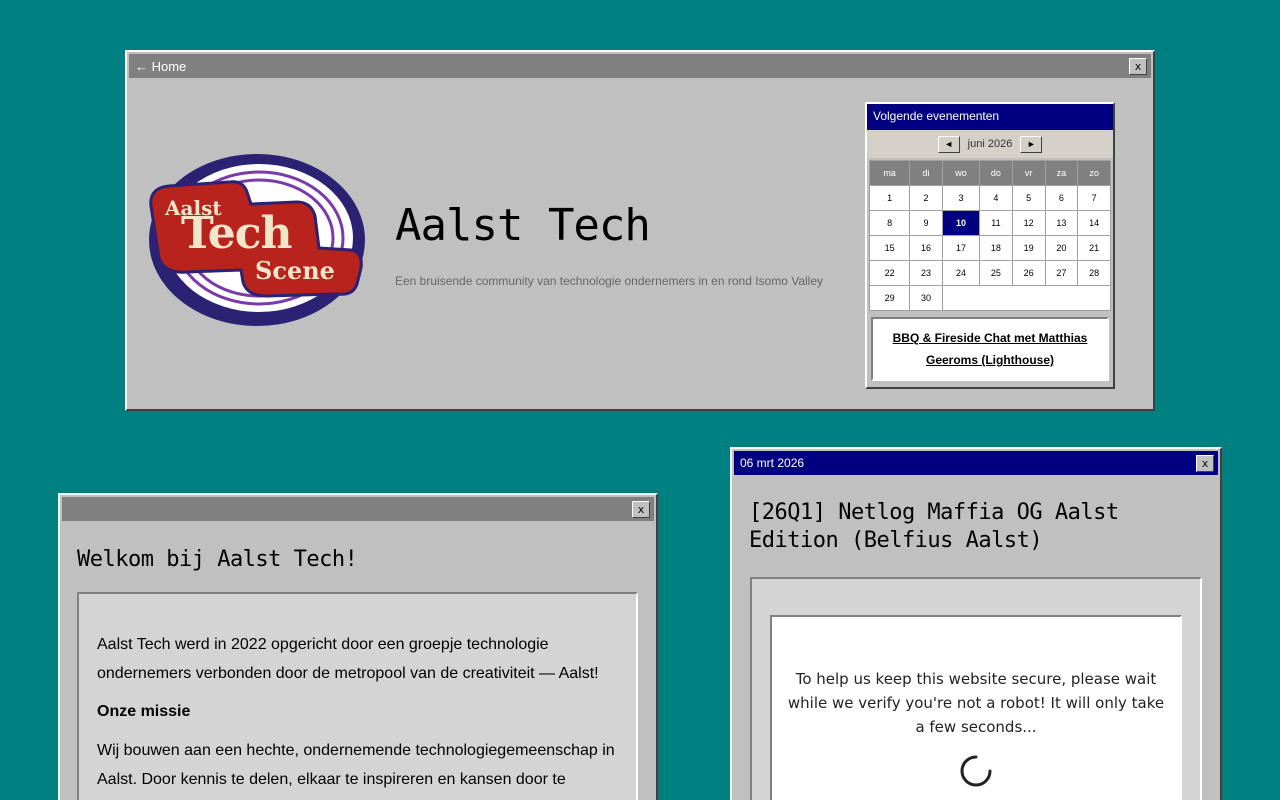  What do you see at coordinates (523, 225) in the screenshot?
I see `site-title: Aalst Tech` at bounding box center [523, 225].